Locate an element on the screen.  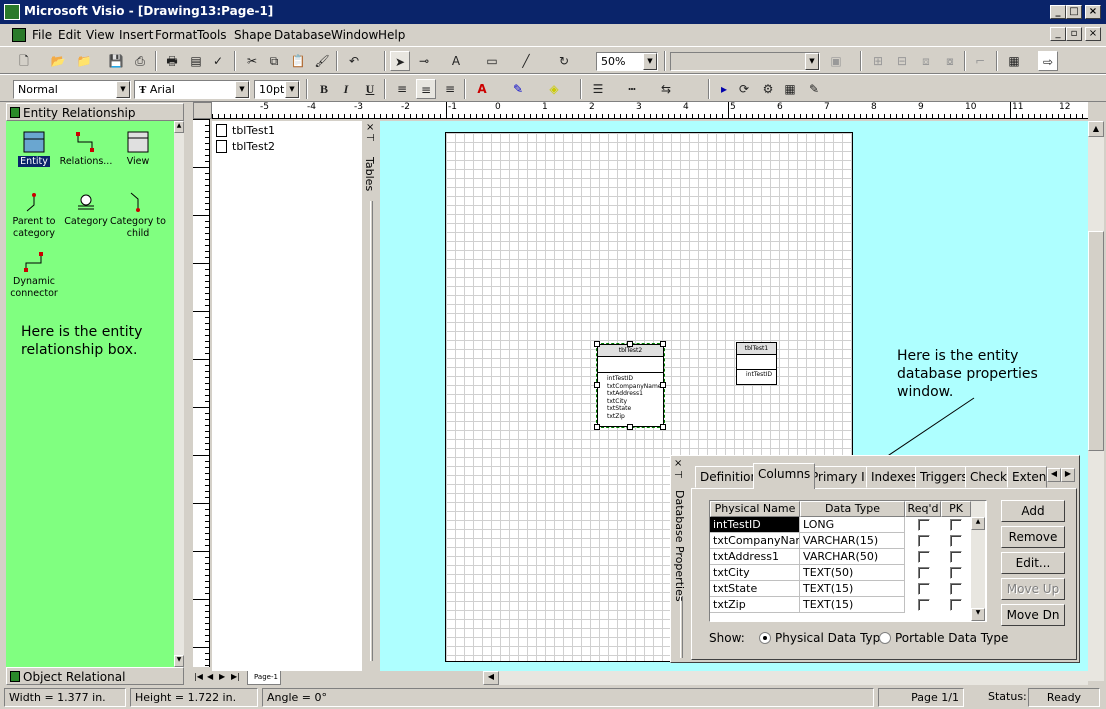
move-down-button: Move Dn is located at coordinates (1033, 615).